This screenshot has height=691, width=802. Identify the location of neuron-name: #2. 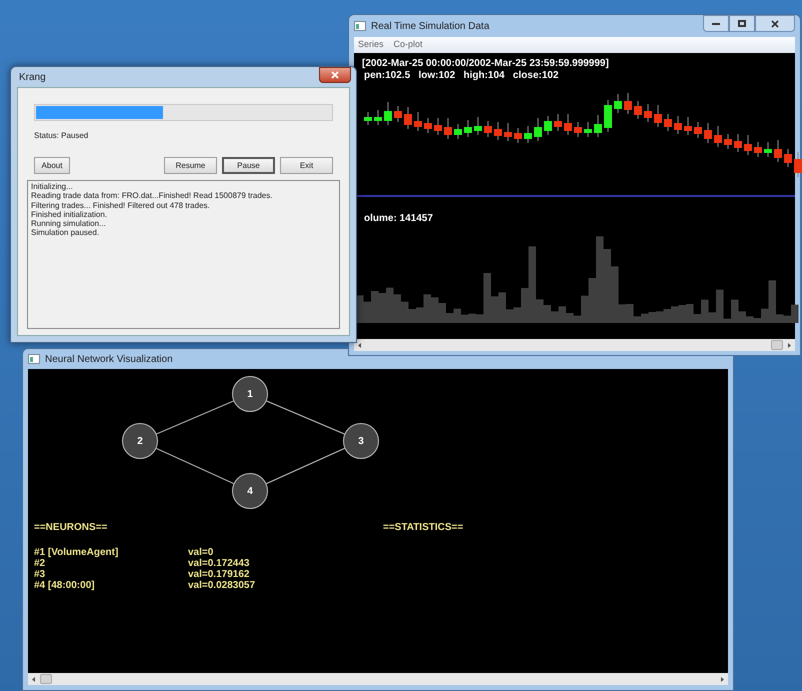
(40, 563).